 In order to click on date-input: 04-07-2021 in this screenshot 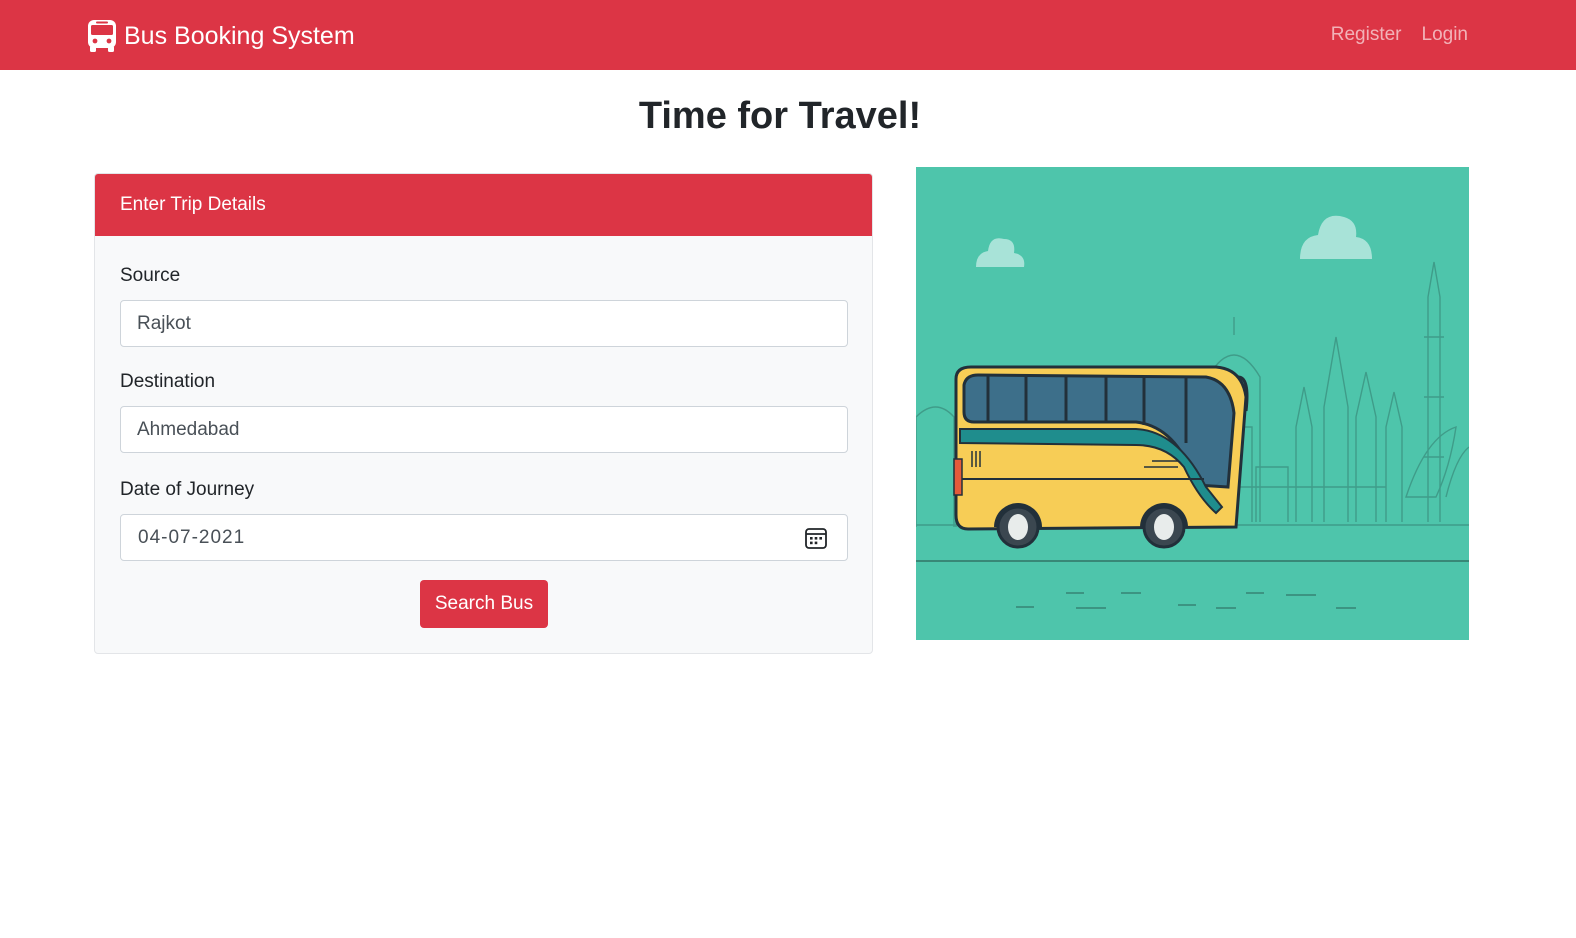, I will do `click(484, 537)`.